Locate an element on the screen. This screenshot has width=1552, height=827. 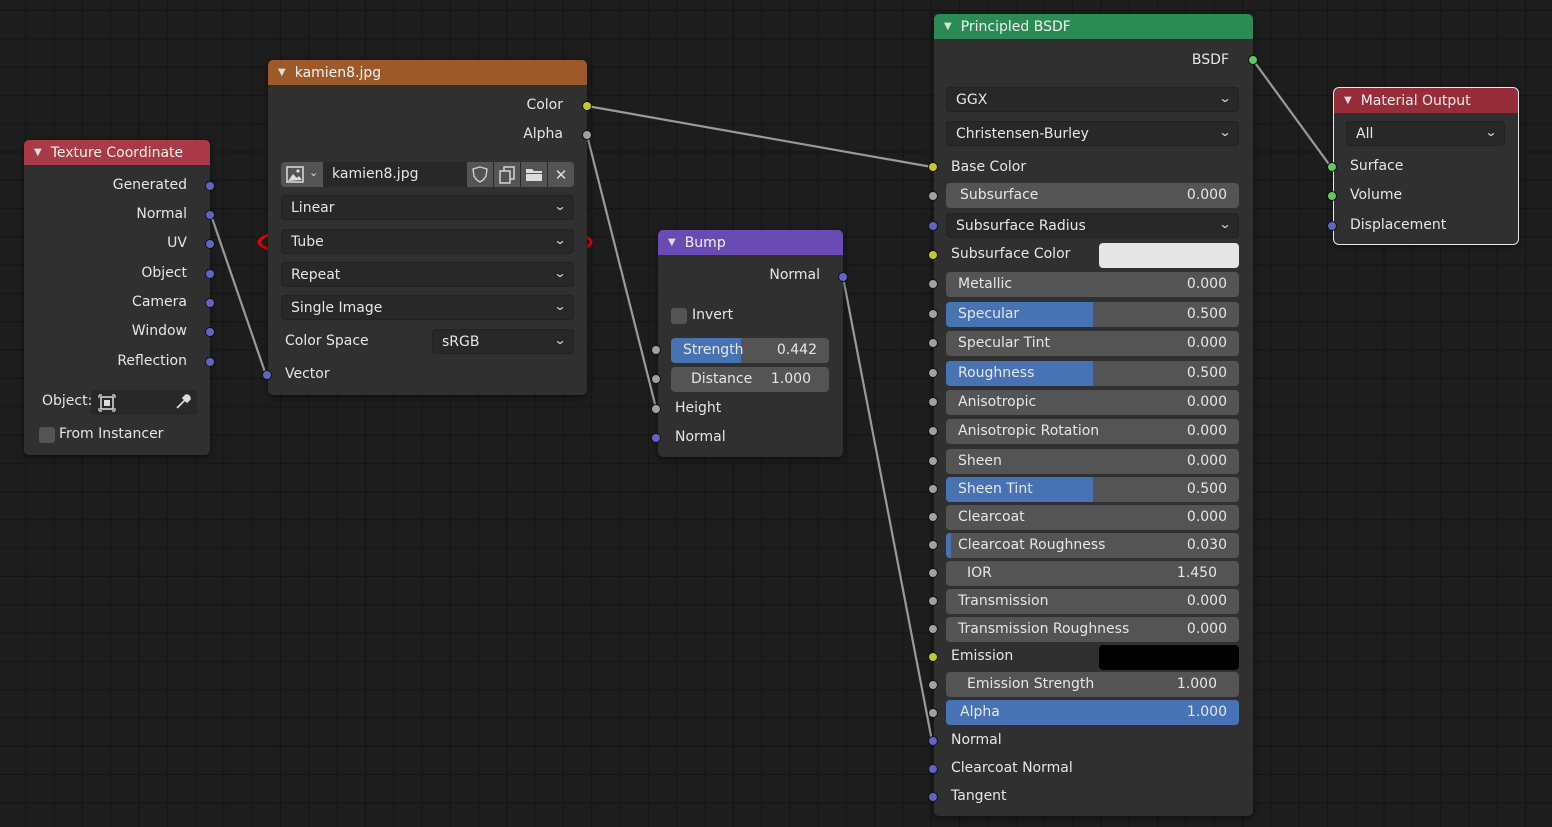
socket-anisotropic-in is located at coordinates (933, 402).